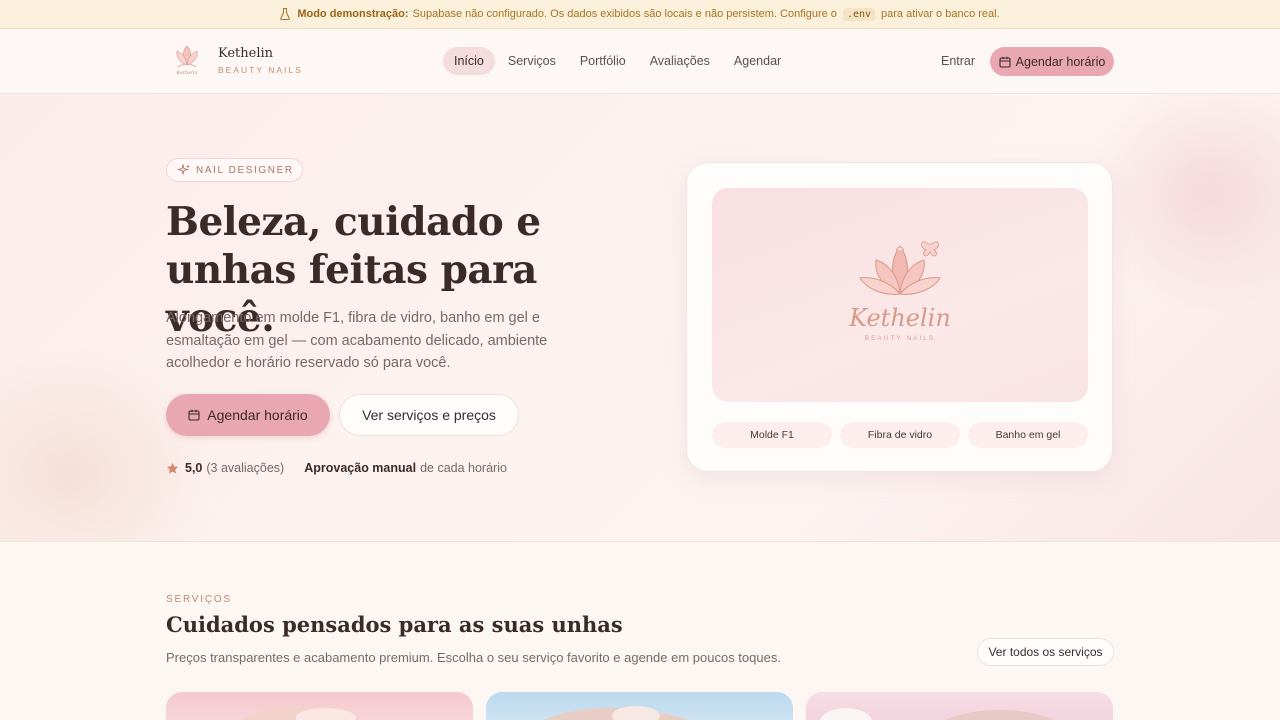 The image size is (1280, 720). Describe the element at coordinates (194, 468) in the screenshot. I see `rating-value: 5,0` at that location.